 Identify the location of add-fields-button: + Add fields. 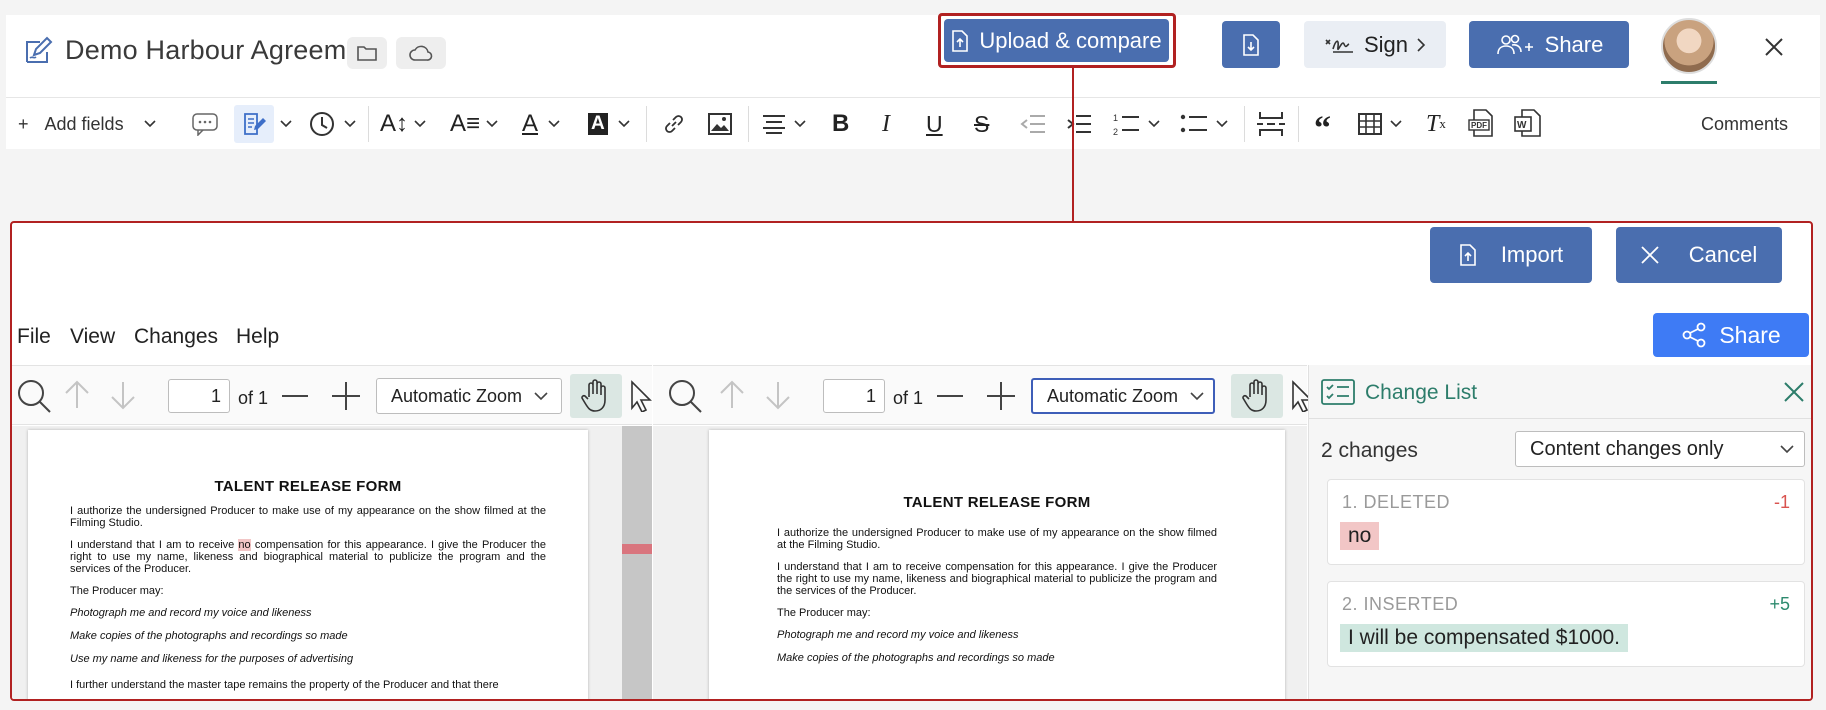
(87, 124).